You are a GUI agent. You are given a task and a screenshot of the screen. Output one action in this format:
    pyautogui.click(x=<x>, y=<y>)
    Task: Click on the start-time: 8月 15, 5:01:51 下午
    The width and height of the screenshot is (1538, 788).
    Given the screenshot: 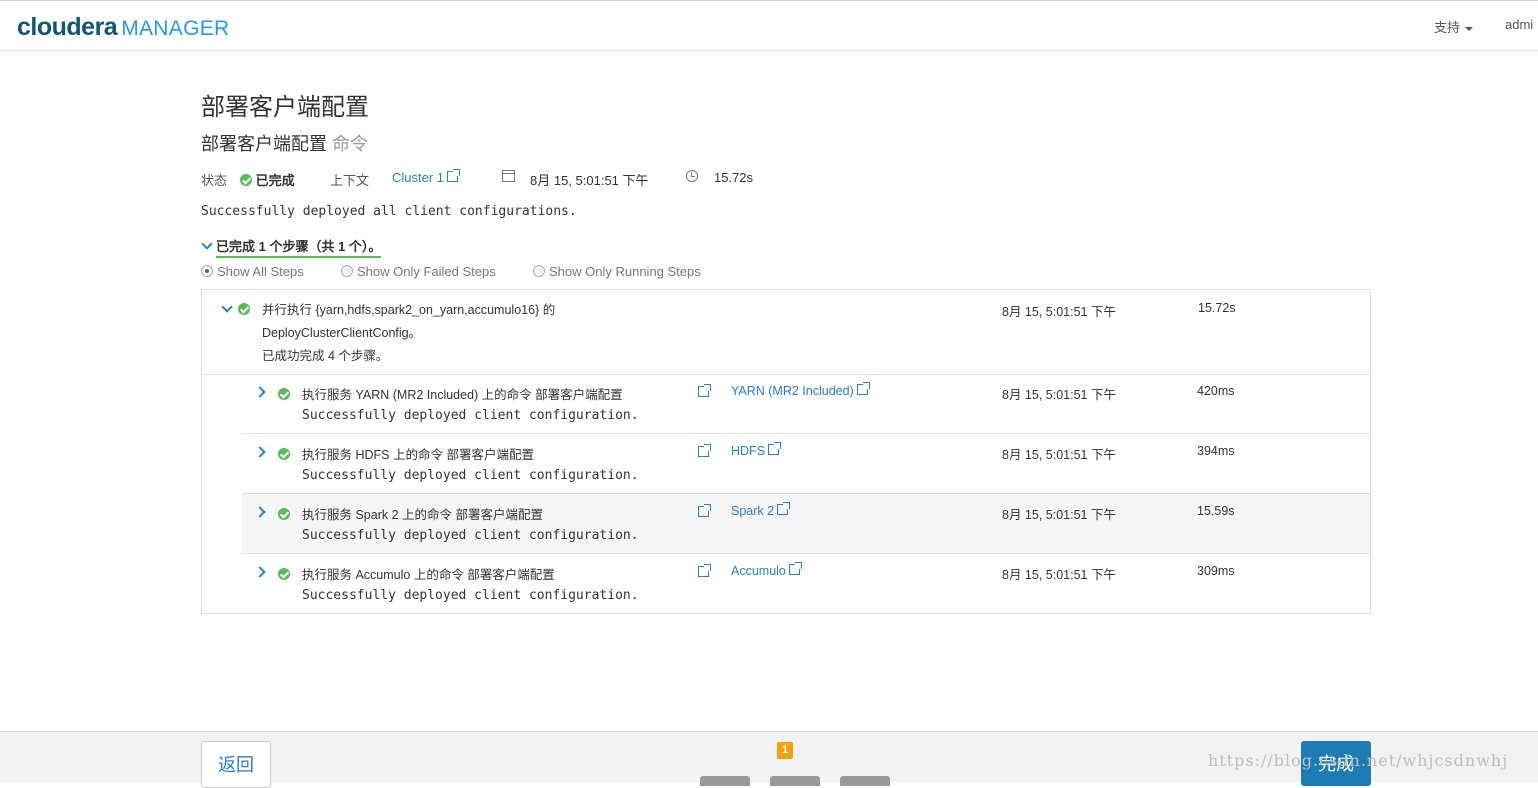 What is the action you would take?
    pyautogui.click(x=589, y=180)
    